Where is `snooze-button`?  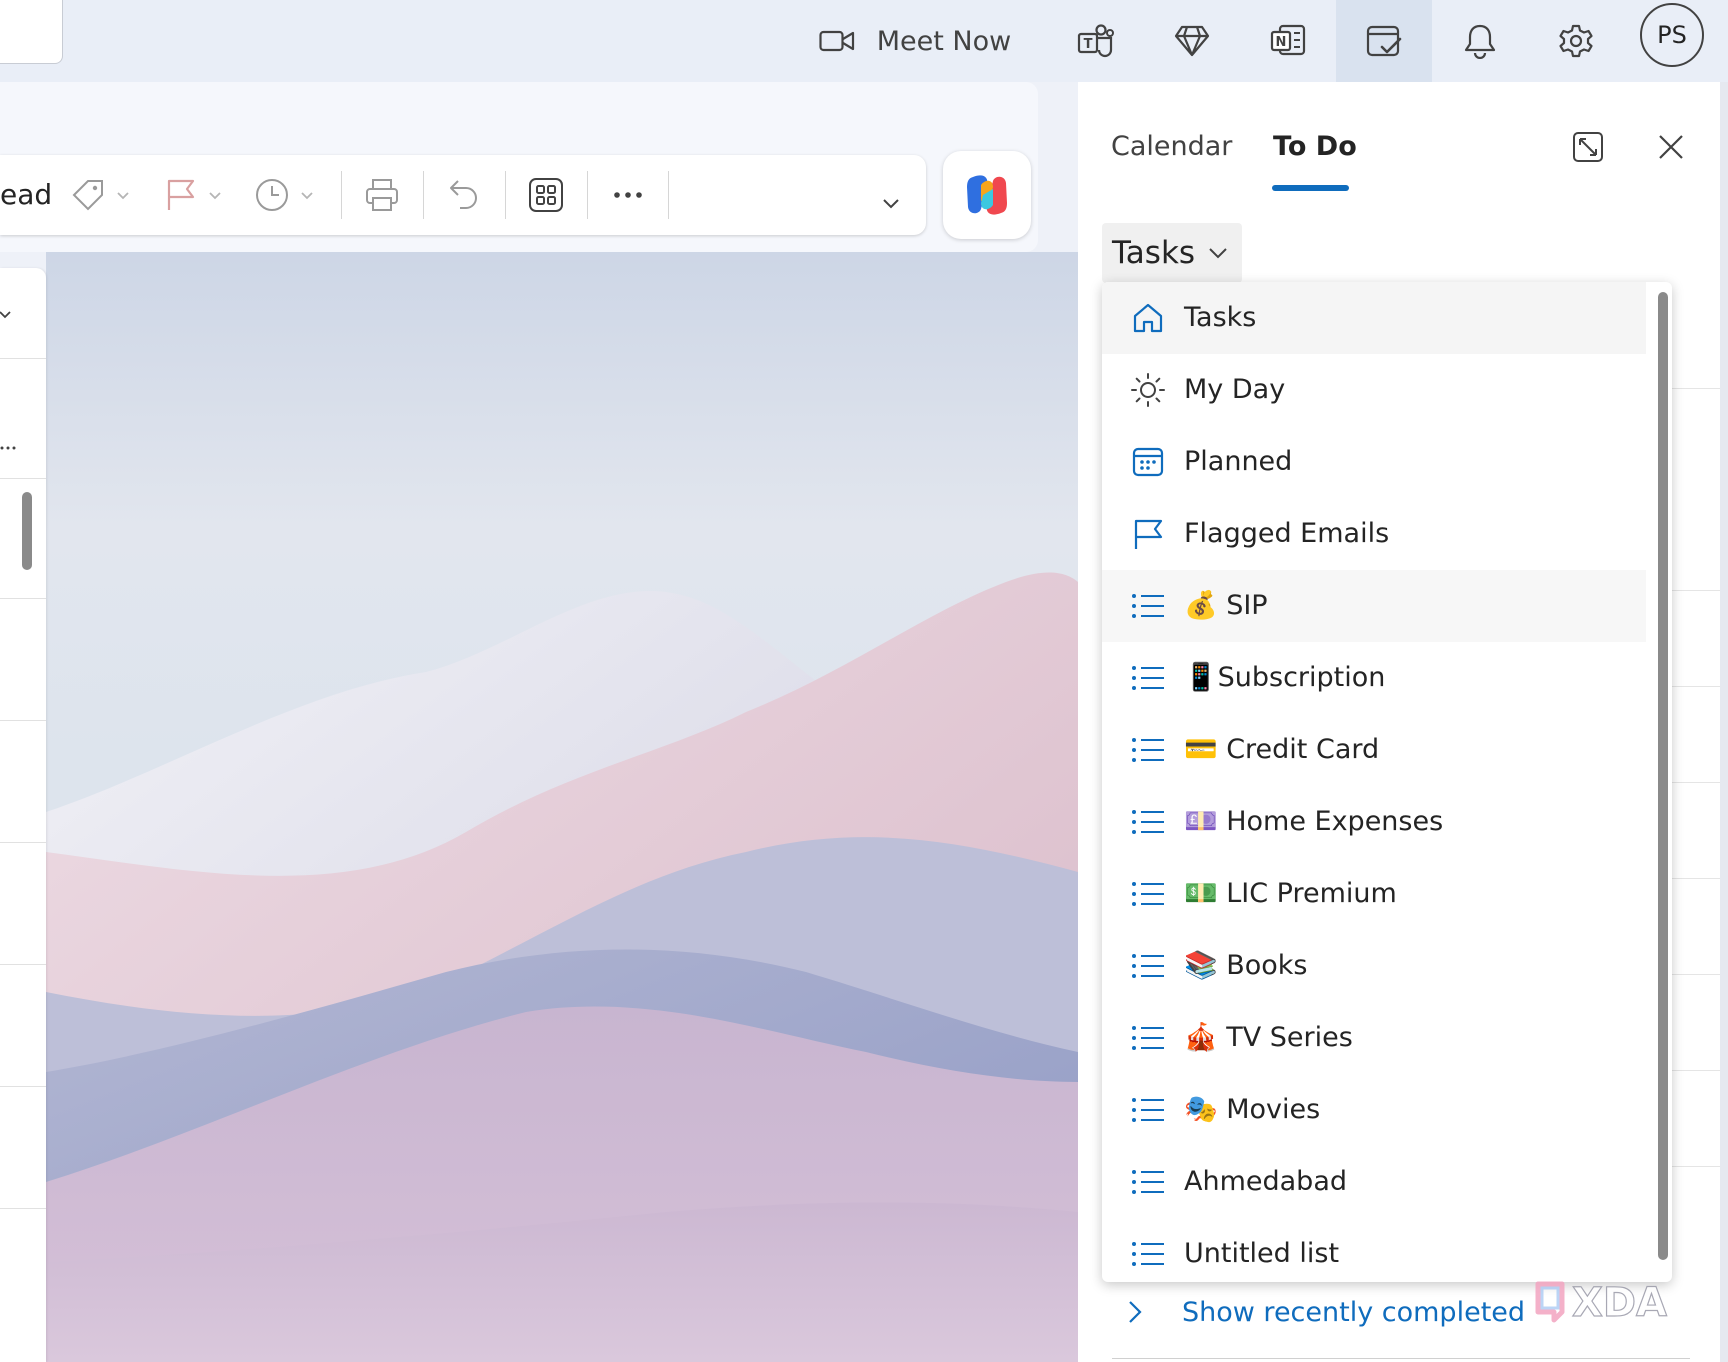
snooze-button is located at coordinates (285, 195).